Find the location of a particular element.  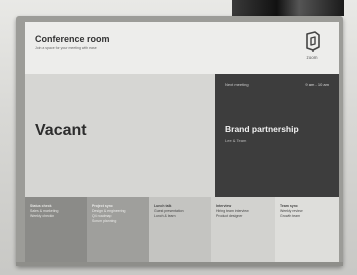

schedule-item: Team sync Weekly review Growth team is located at coordinates (307, 229).